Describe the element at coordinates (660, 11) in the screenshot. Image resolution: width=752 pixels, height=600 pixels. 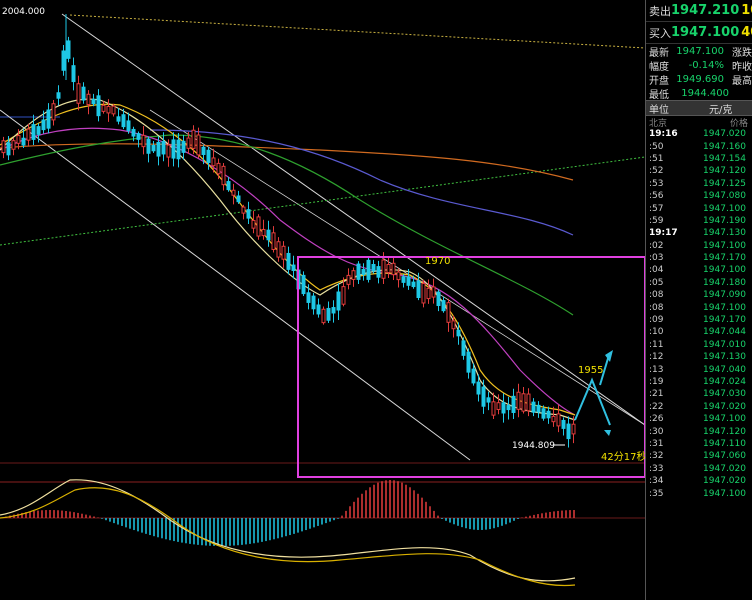
I see `sell-label: 卖出` at that location.